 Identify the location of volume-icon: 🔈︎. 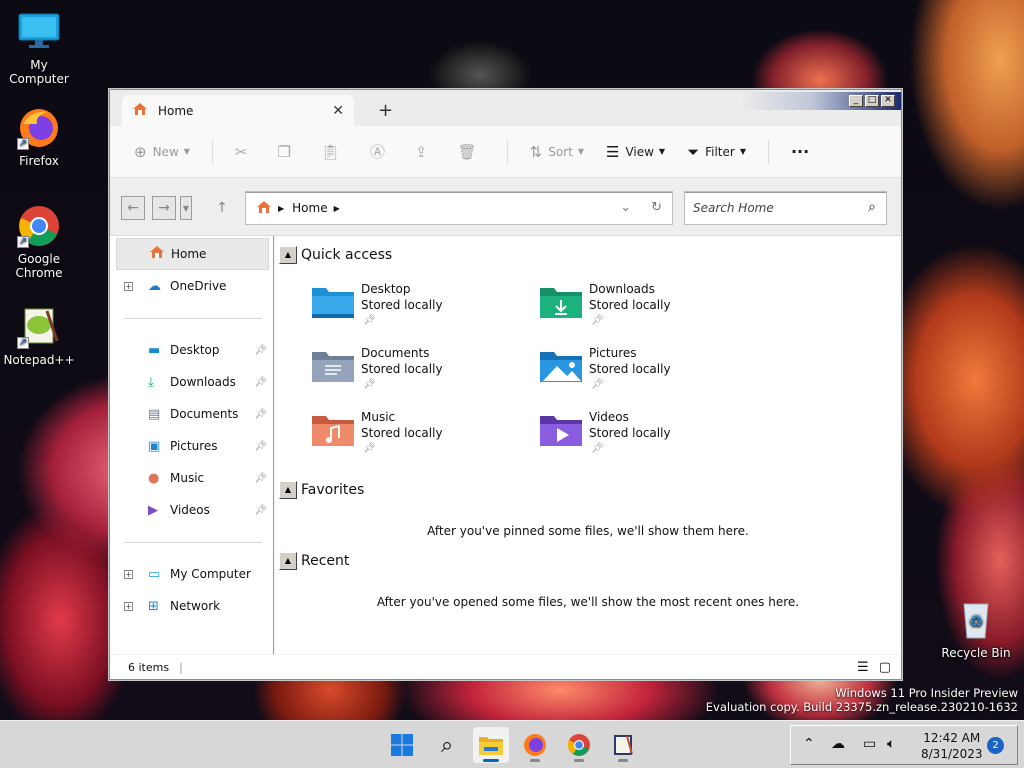
(891, 744).